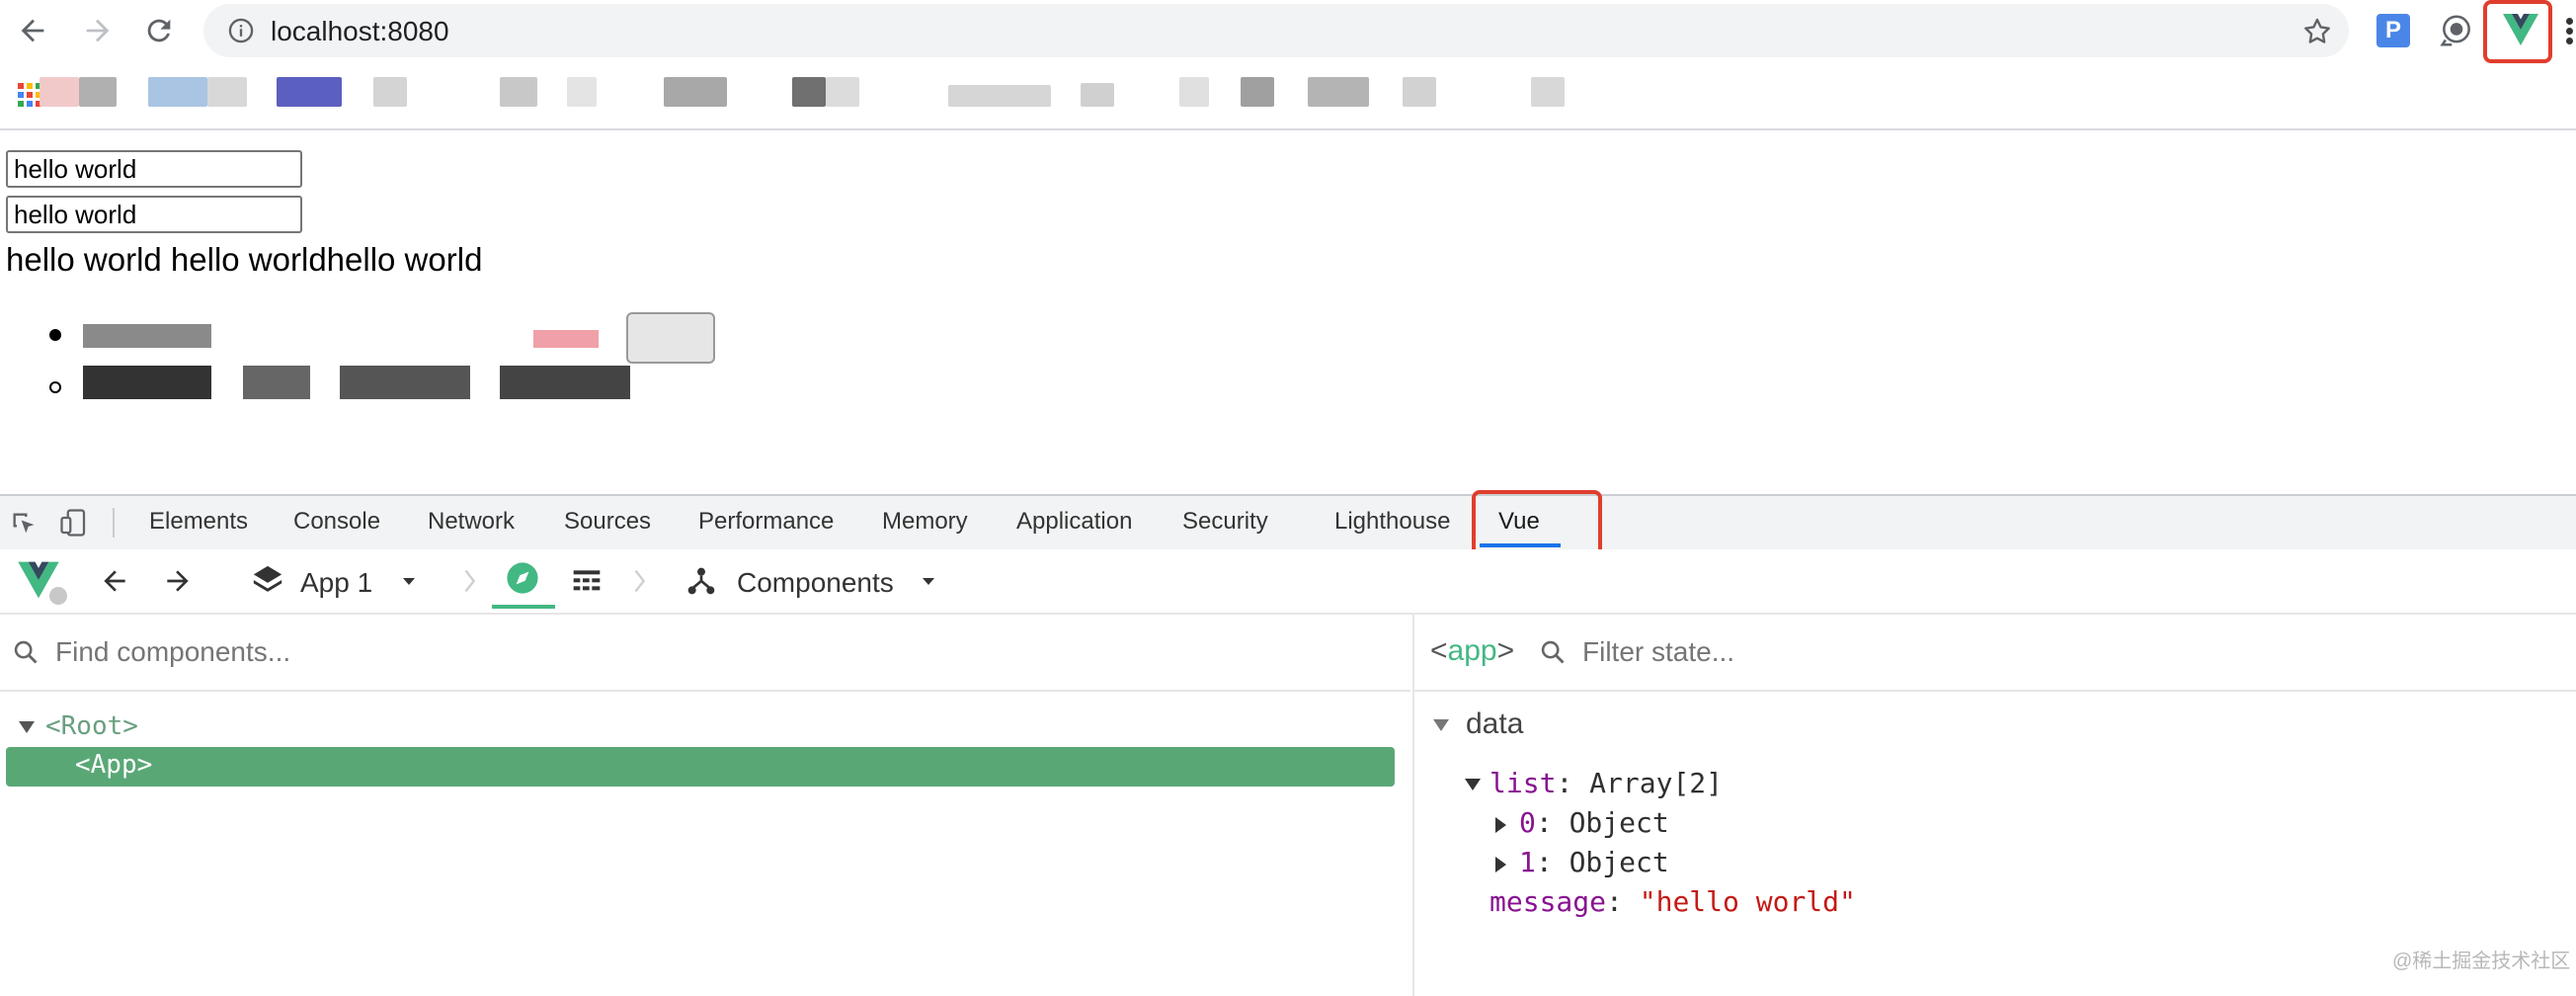 The image size is (2576, 996). I want to click on state-value: "hello world", so click(1747, 901).